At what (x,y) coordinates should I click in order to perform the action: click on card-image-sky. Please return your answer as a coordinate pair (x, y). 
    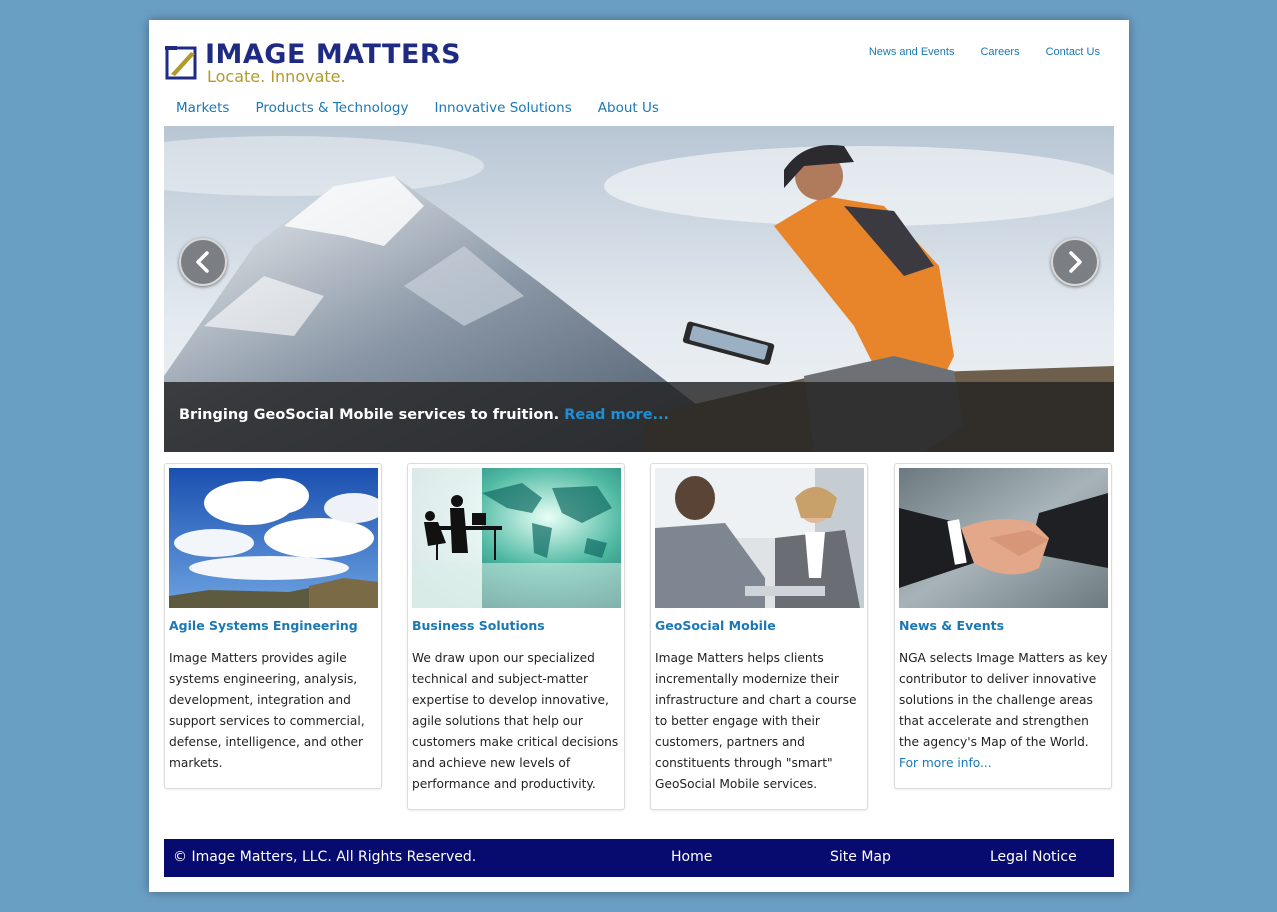
    Looking at the image, I should click on (273, 538).